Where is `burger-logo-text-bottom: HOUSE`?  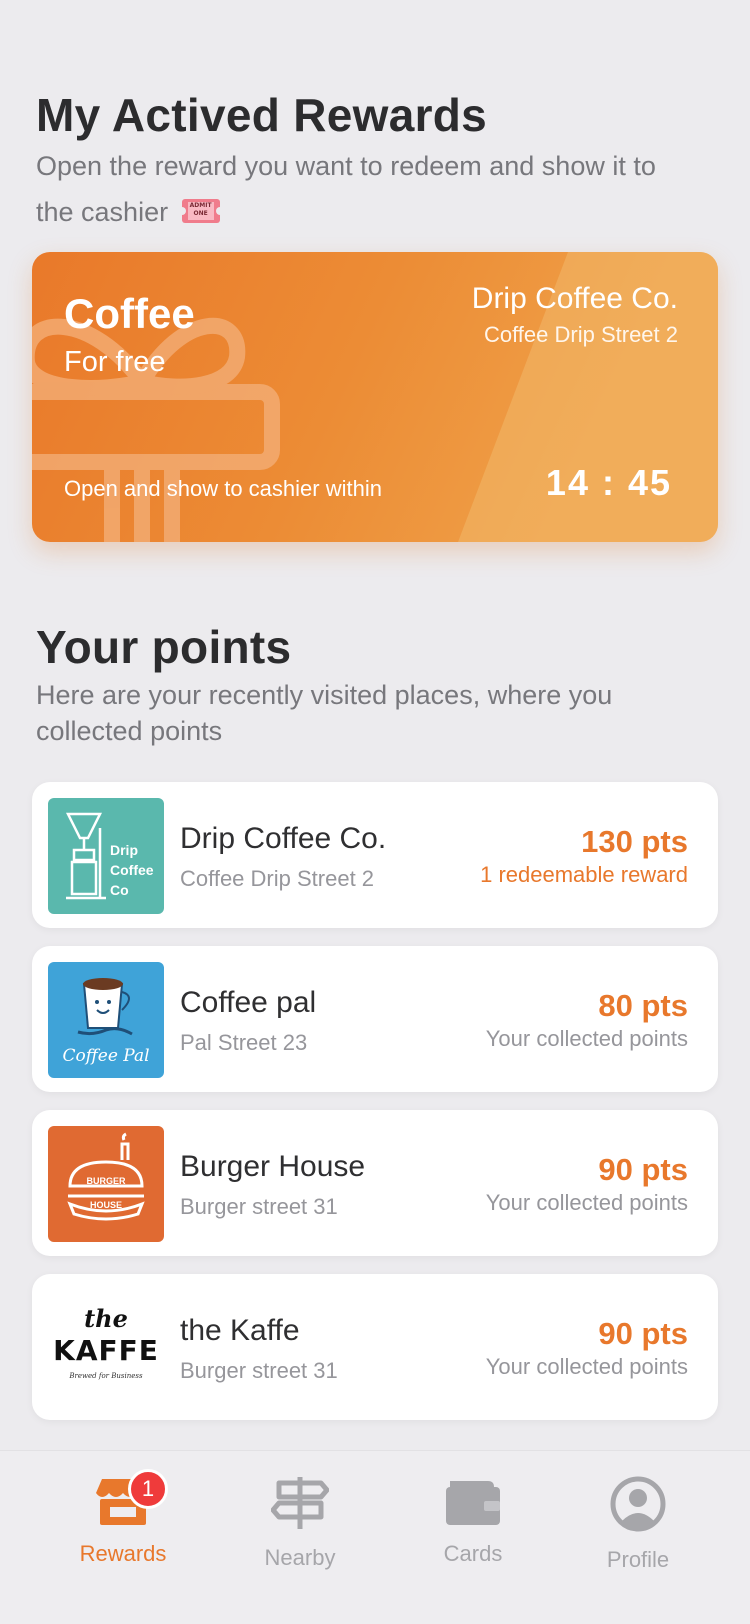 burger-logo-text-bottom: HOUSE is located at coordinates (105, 1205).